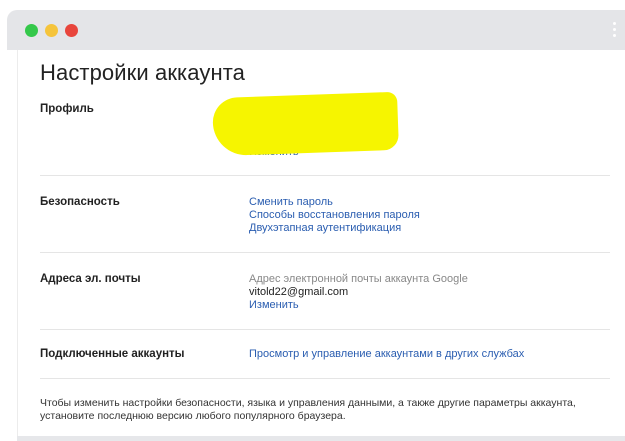  I want to click on window-titlebar, so click(316, 30).